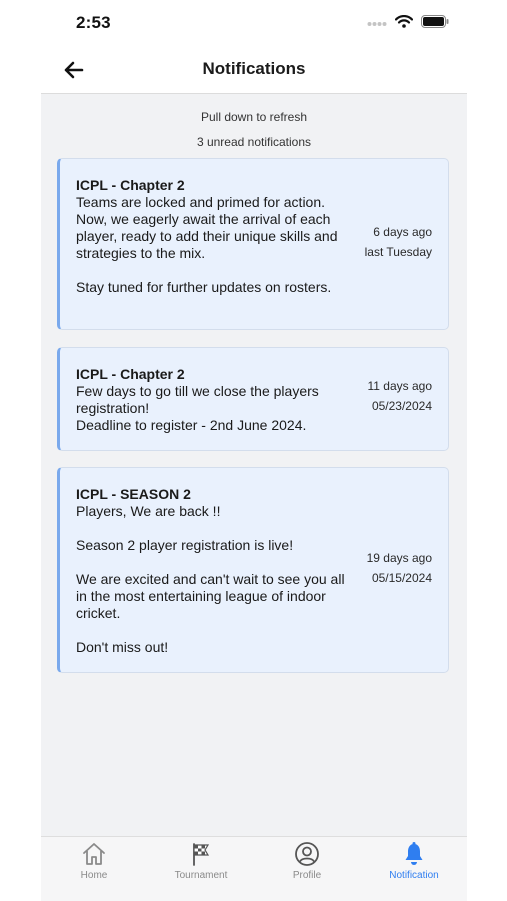  What do you see at coordinates (400, 386) in the screenshot?
I see `notification-relative-time: 11 days ago` at bounding box center [400, 386].